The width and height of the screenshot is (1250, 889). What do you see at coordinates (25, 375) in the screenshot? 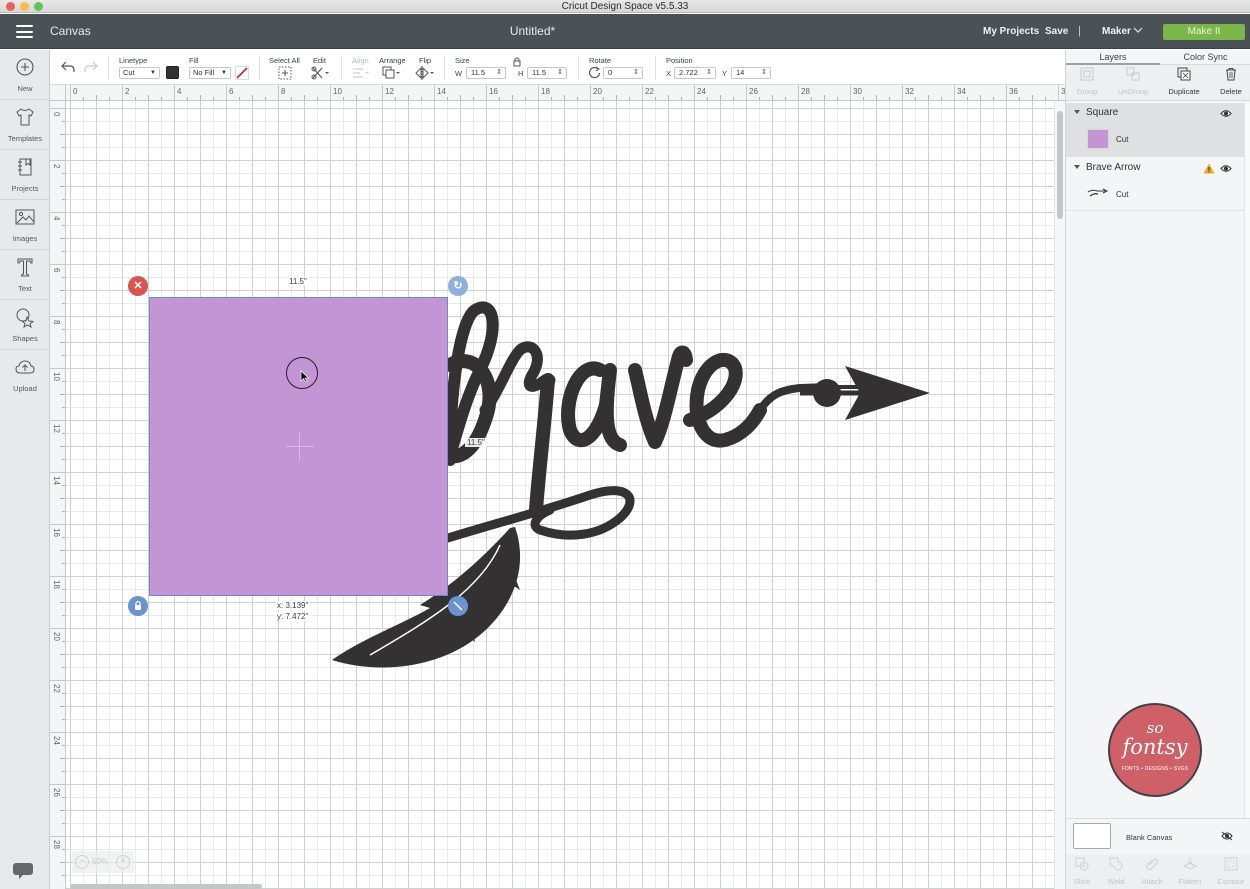
I see `sidebar-item-upload: Upload` at bounding box center [25, 375].